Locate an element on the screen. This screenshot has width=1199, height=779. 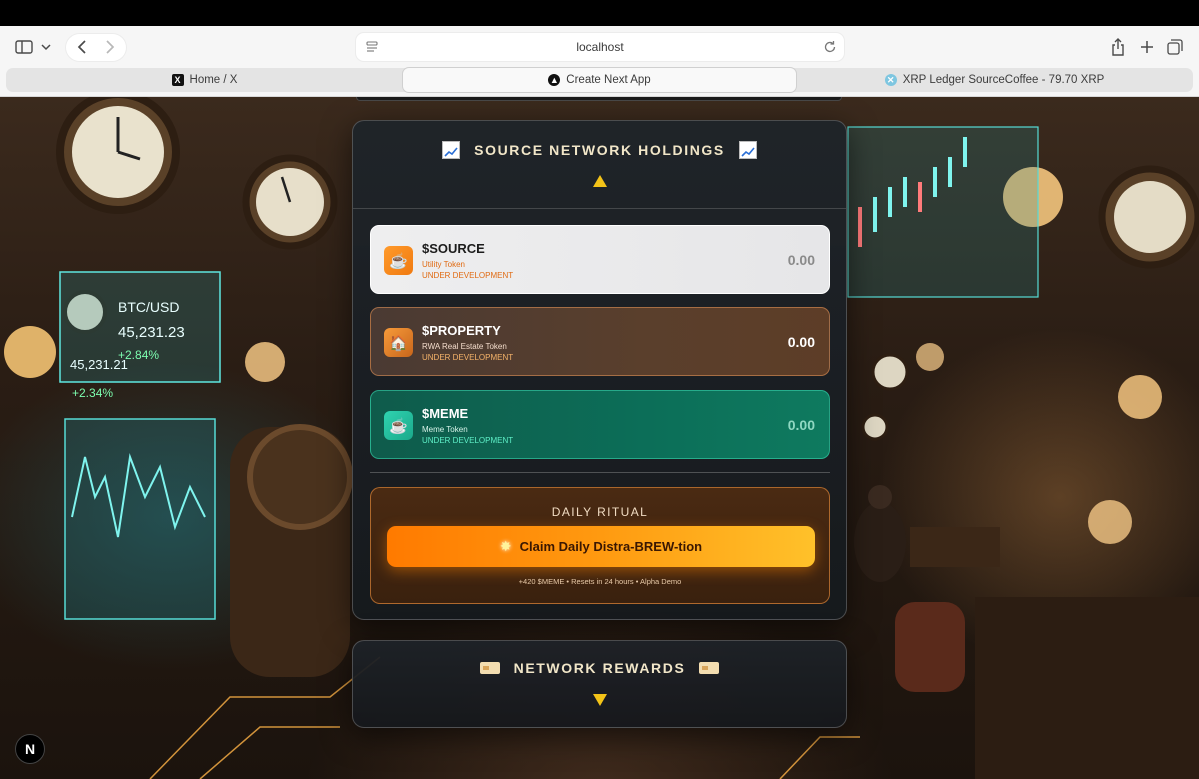
address-bar: localhost is located at coordinates (600, 47).